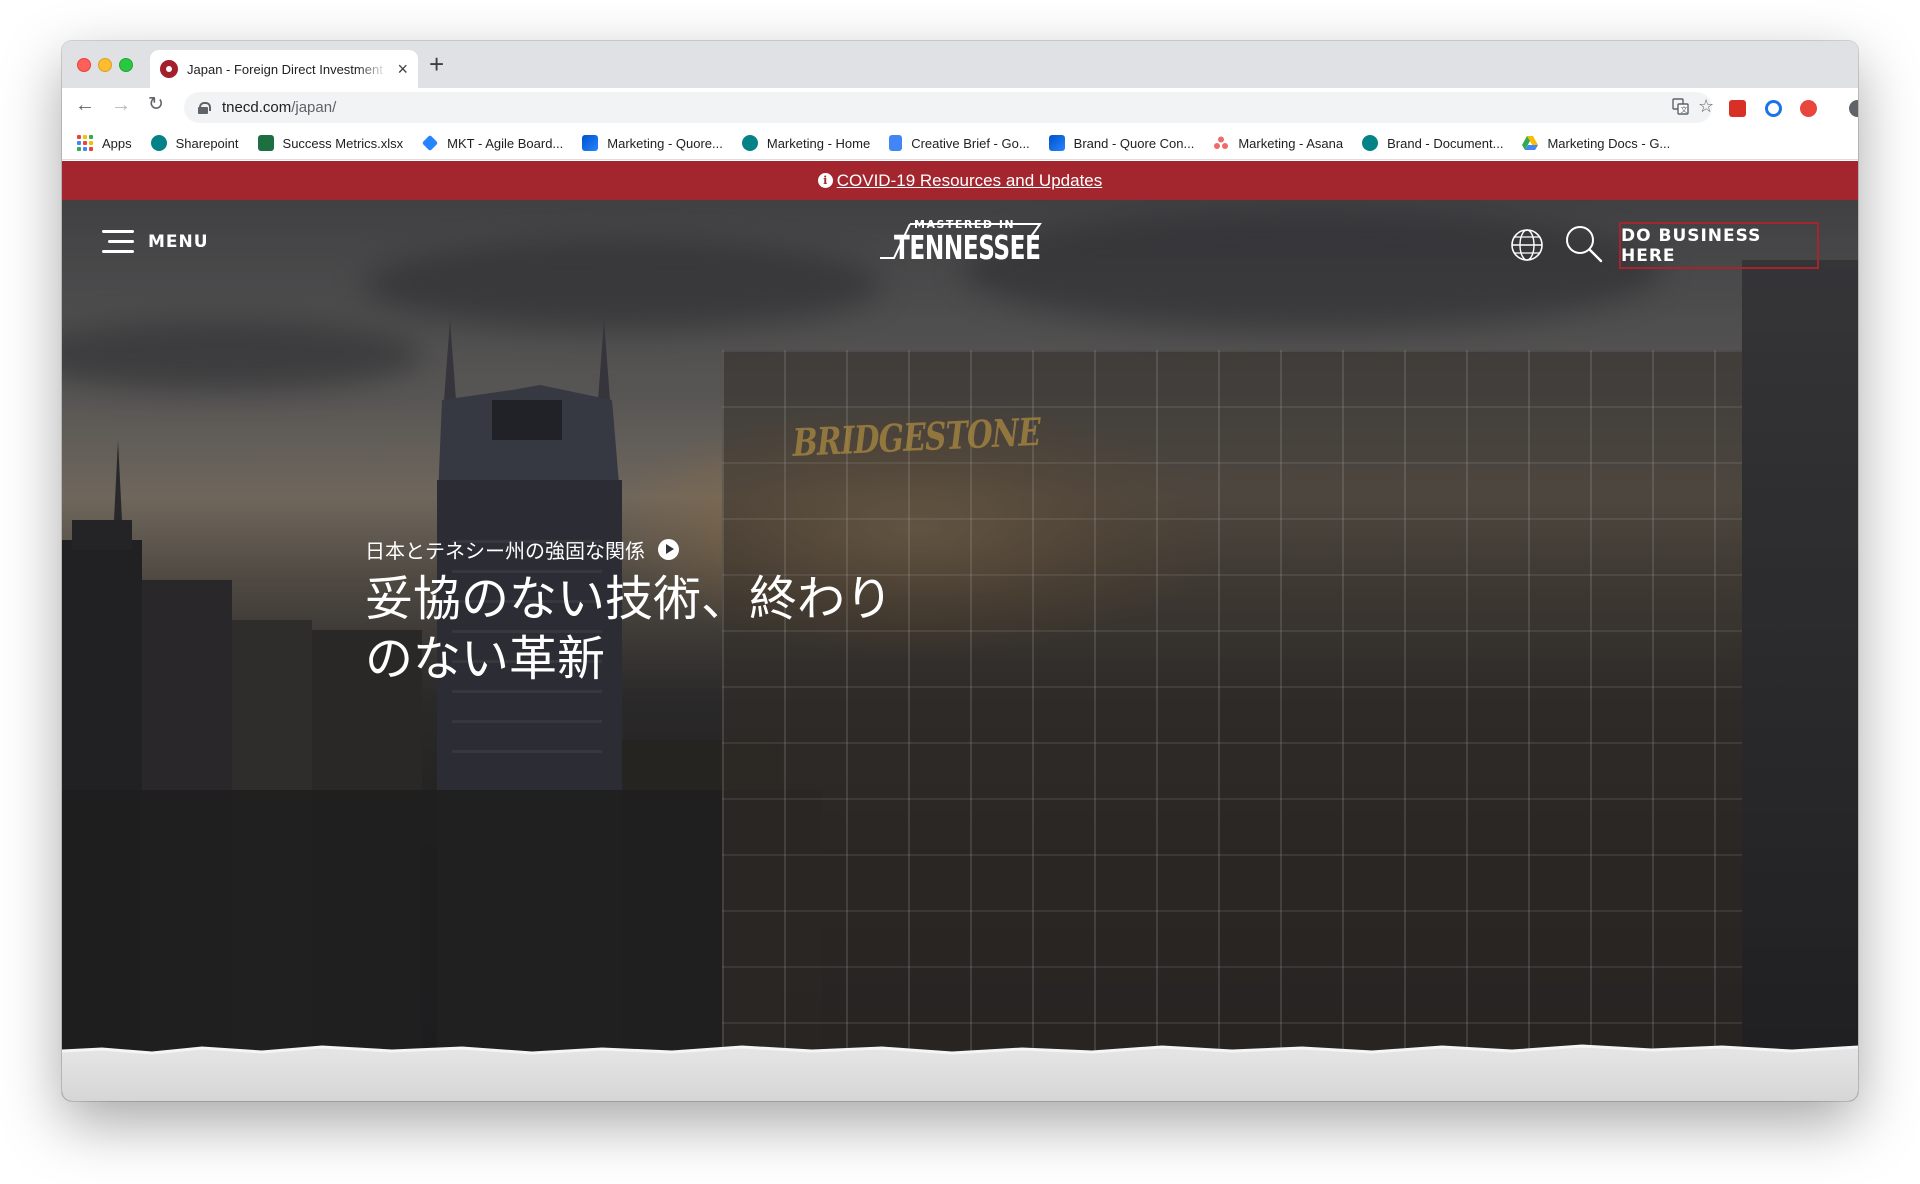  What do you see at coordinates (805, 143) in the screenshot?
I see `bookmark-marketing-home: Marketing - Home` at bounding box center [805, 143].